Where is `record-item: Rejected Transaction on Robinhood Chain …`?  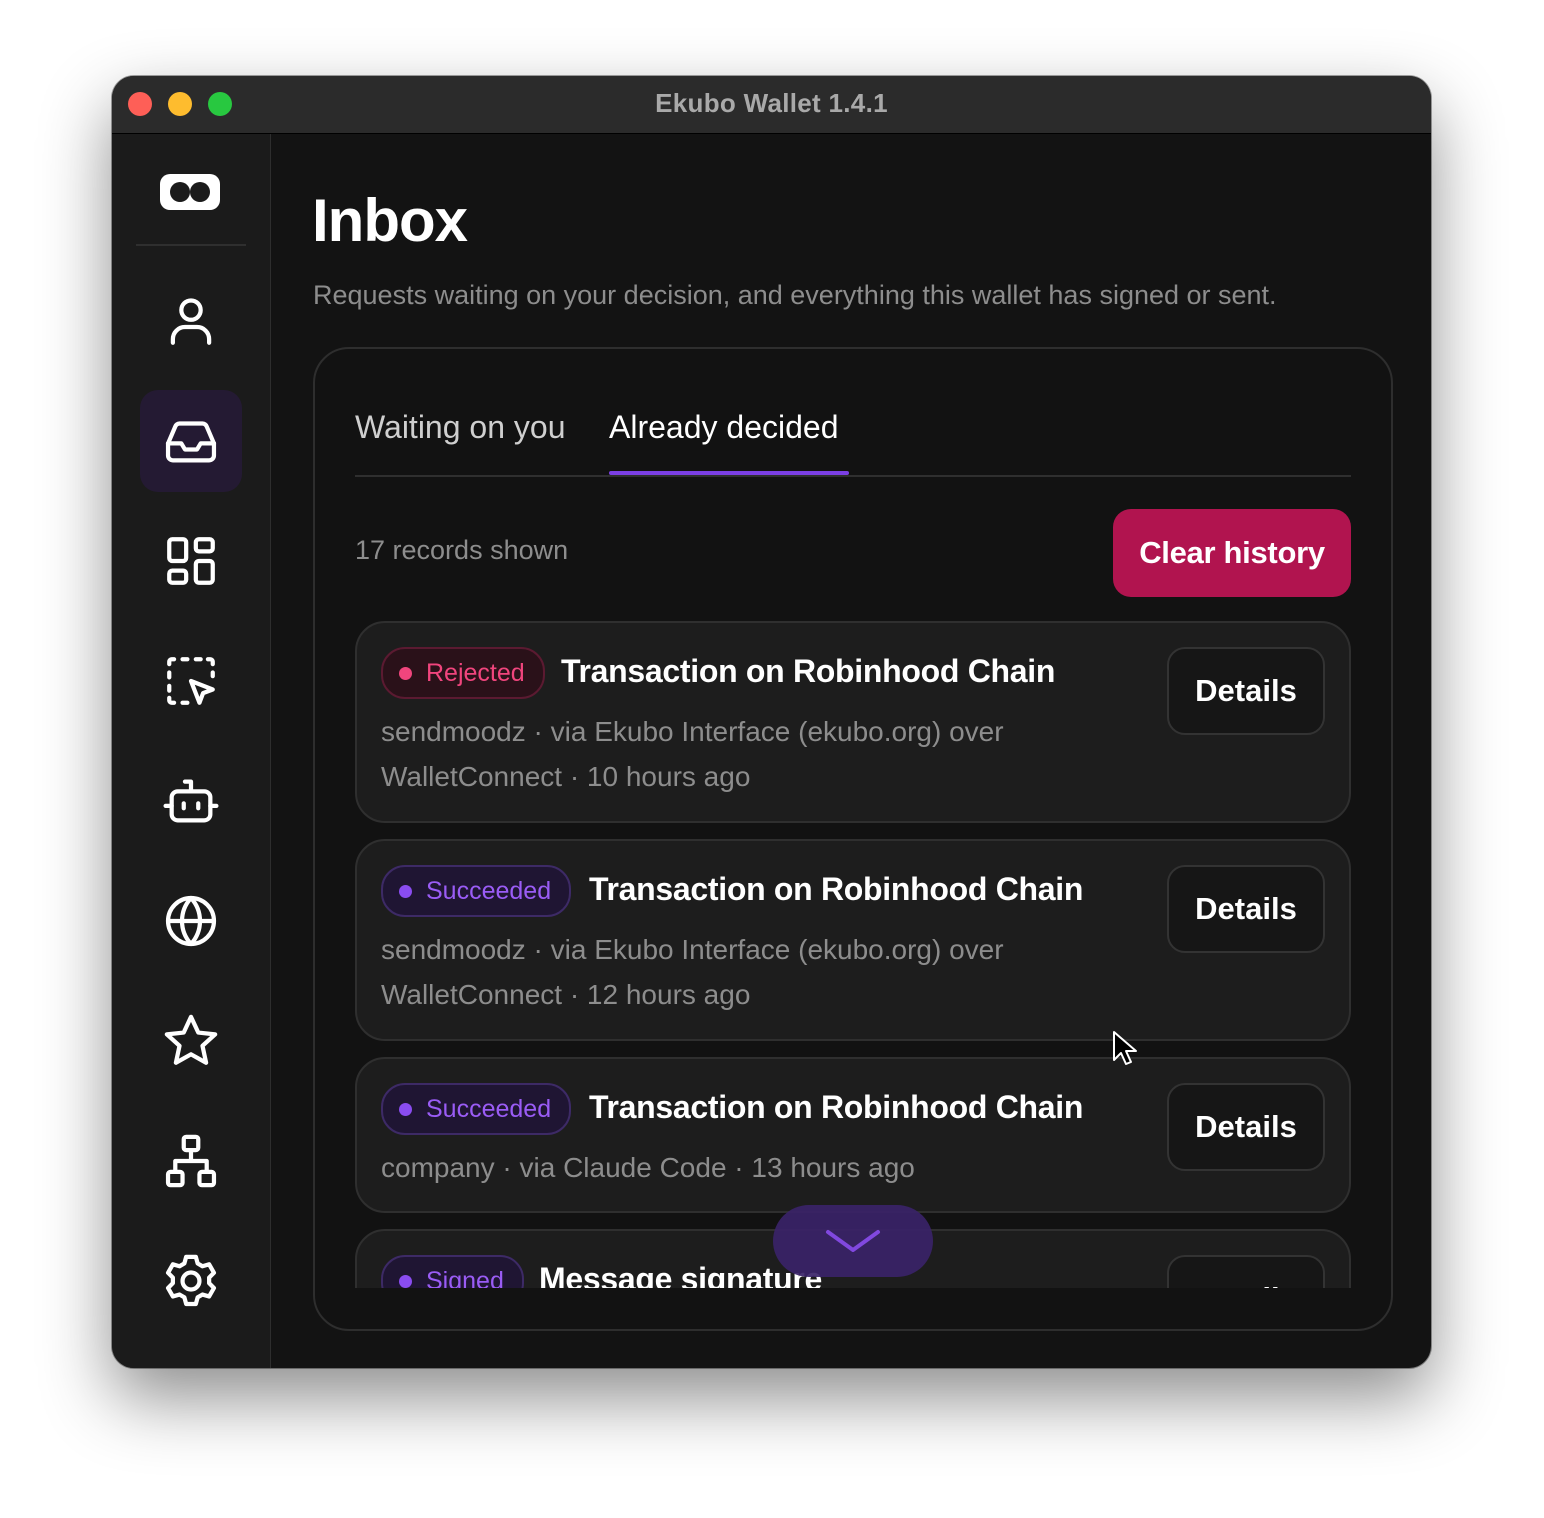
record-item: Rejected Transaction on Robinhood Chain … is located at coordinates (853, 722).